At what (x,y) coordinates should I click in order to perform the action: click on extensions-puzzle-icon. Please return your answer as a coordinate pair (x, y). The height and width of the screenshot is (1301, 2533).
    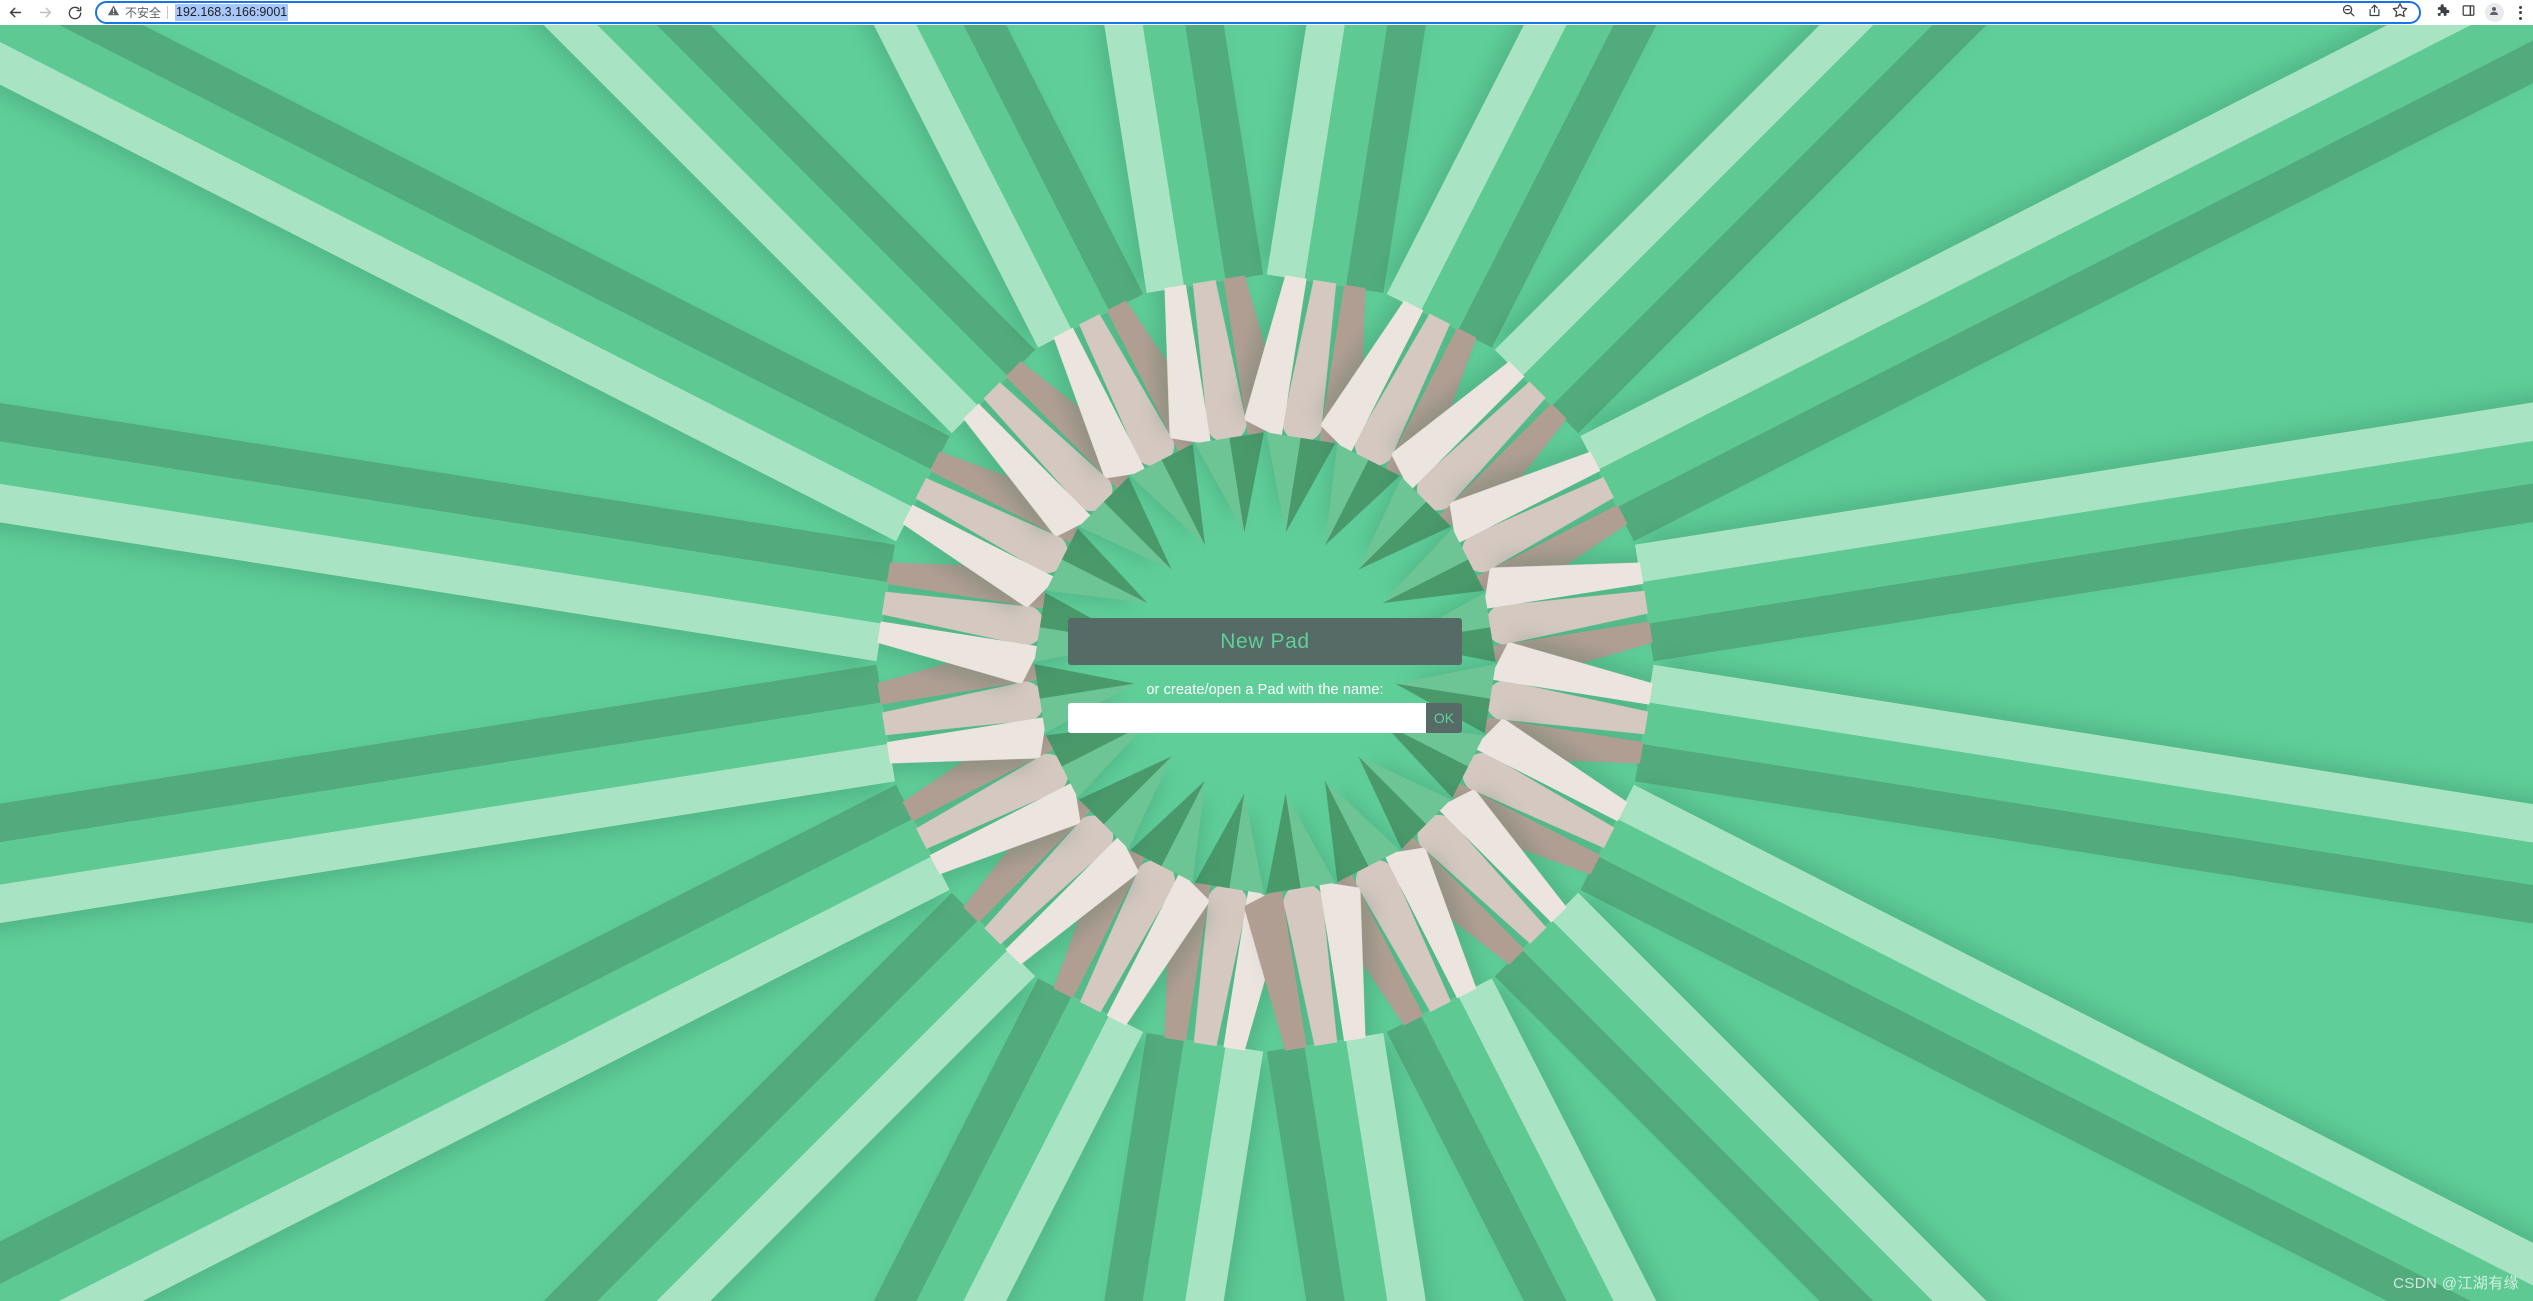
    Looking at the image, I should click on (2442, 13).